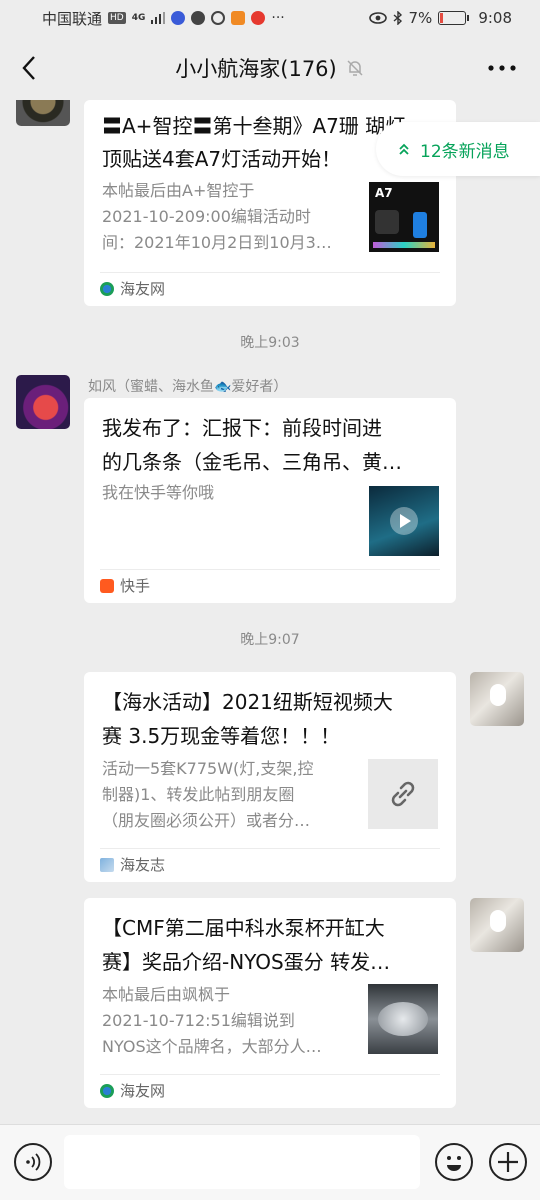  Describe the element at coordinates (404, 217) in the screenshot. I see `card-thumbnail: A7` at that location.